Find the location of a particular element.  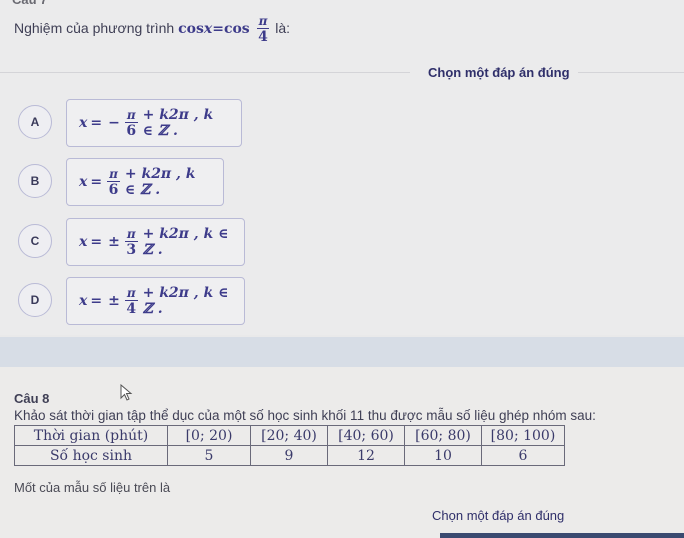

stem-fraction: π 4 is located at coordinates (263, 29).